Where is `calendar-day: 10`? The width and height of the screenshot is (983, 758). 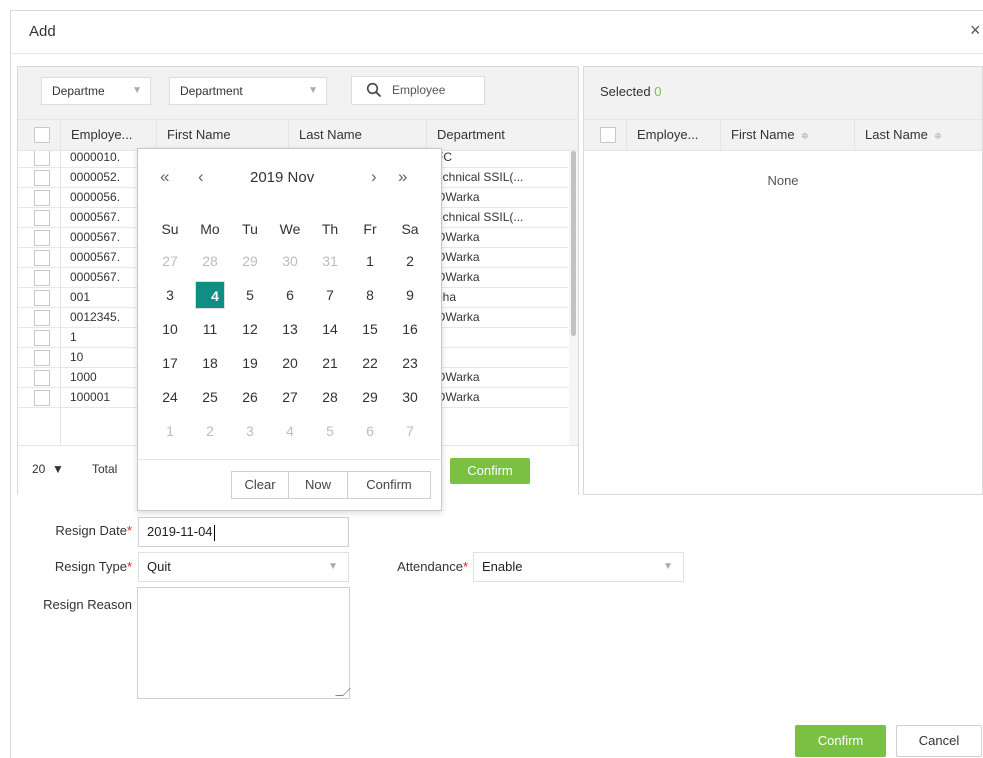 calendar-day: 10 is located at coordinates (170, 329).